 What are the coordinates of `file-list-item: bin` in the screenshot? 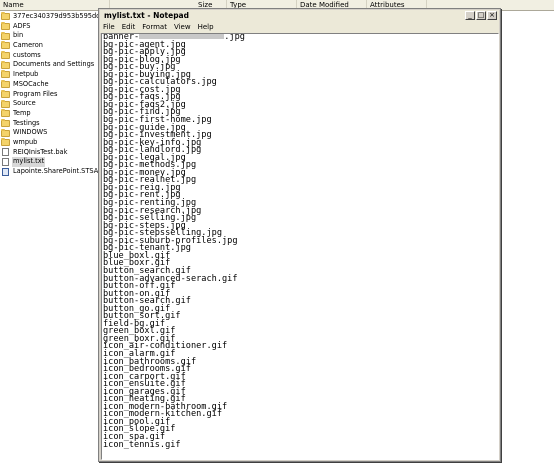 It's located at (55, 36).